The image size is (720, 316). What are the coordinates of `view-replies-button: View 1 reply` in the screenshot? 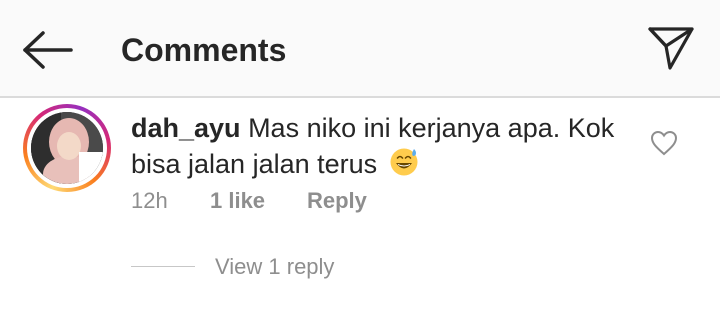 It's located at (274, 267).